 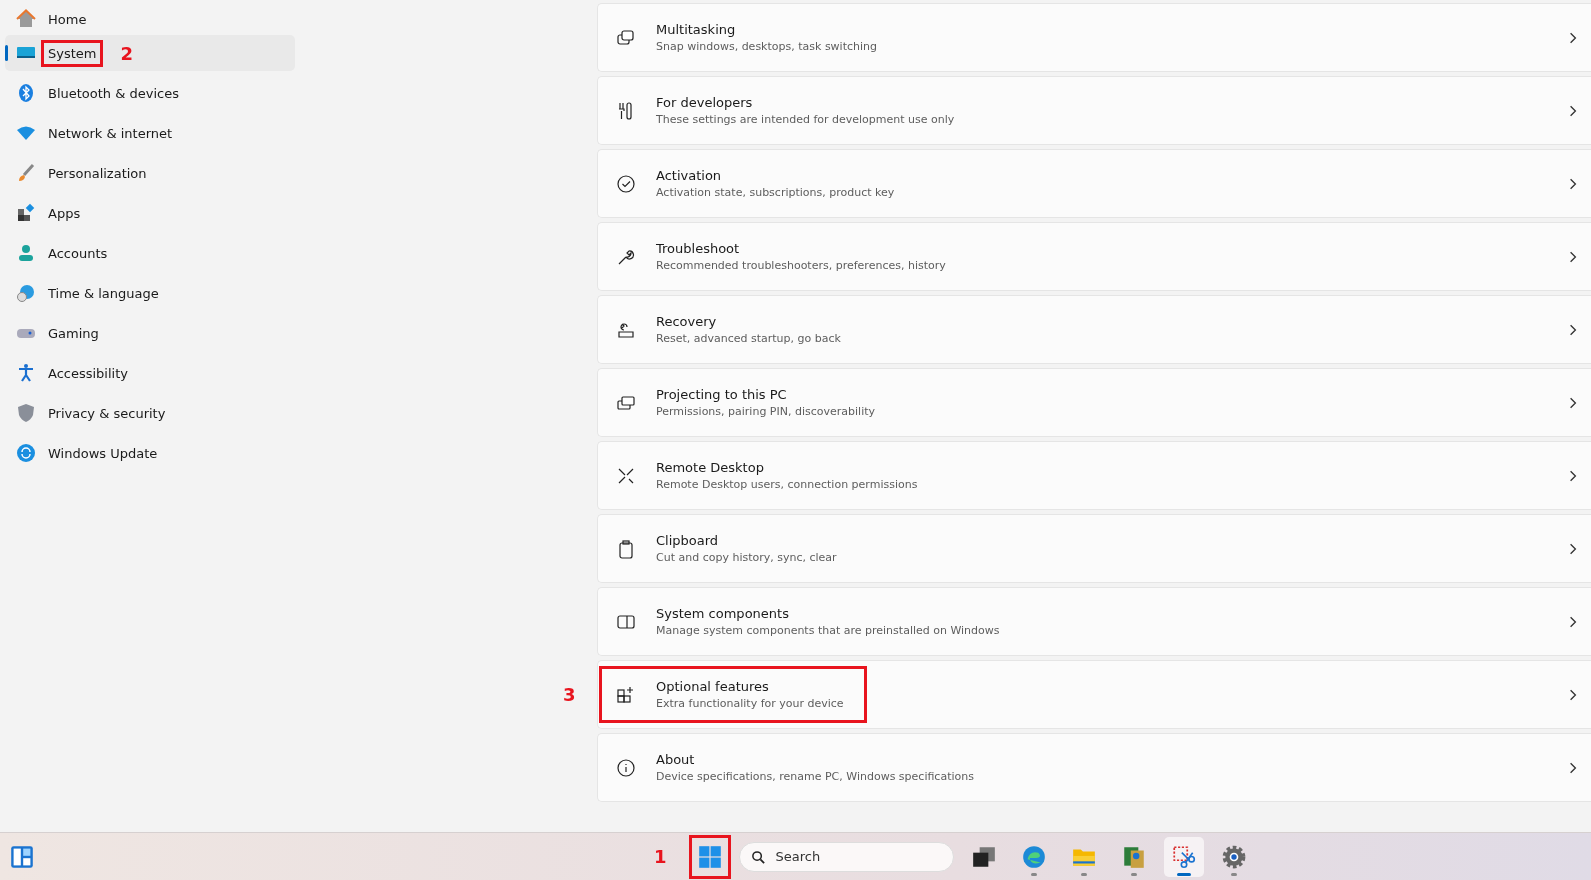 What do you see at coordinates (26, 93) in the screenshot?
I see `bluetooth-icon` at bounding box center [26, 93].